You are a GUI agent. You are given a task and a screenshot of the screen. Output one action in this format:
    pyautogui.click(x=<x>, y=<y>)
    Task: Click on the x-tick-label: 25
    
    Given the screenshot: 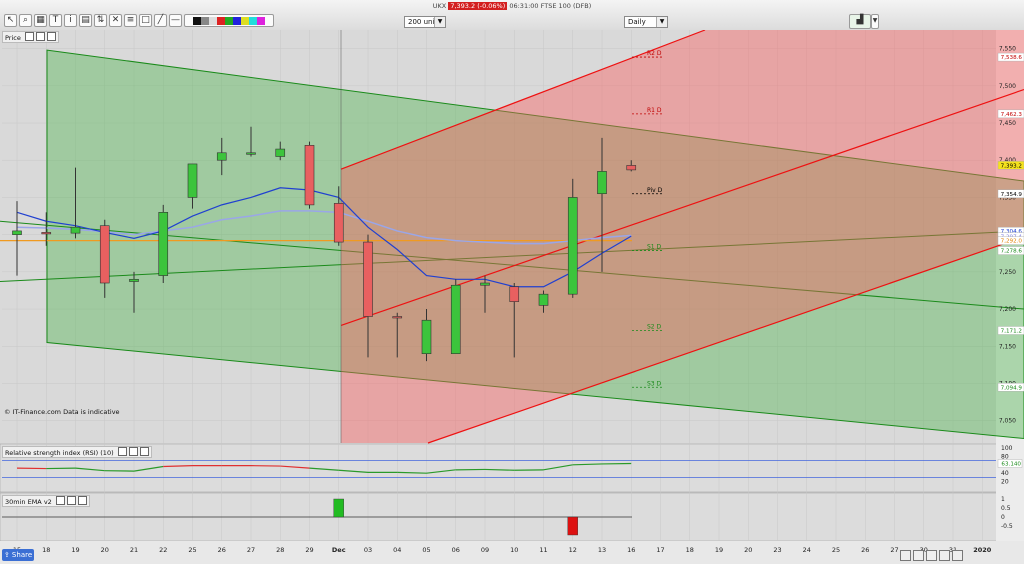 What is the action you would take?
    pyautogui.click(x=836, y=550)
    